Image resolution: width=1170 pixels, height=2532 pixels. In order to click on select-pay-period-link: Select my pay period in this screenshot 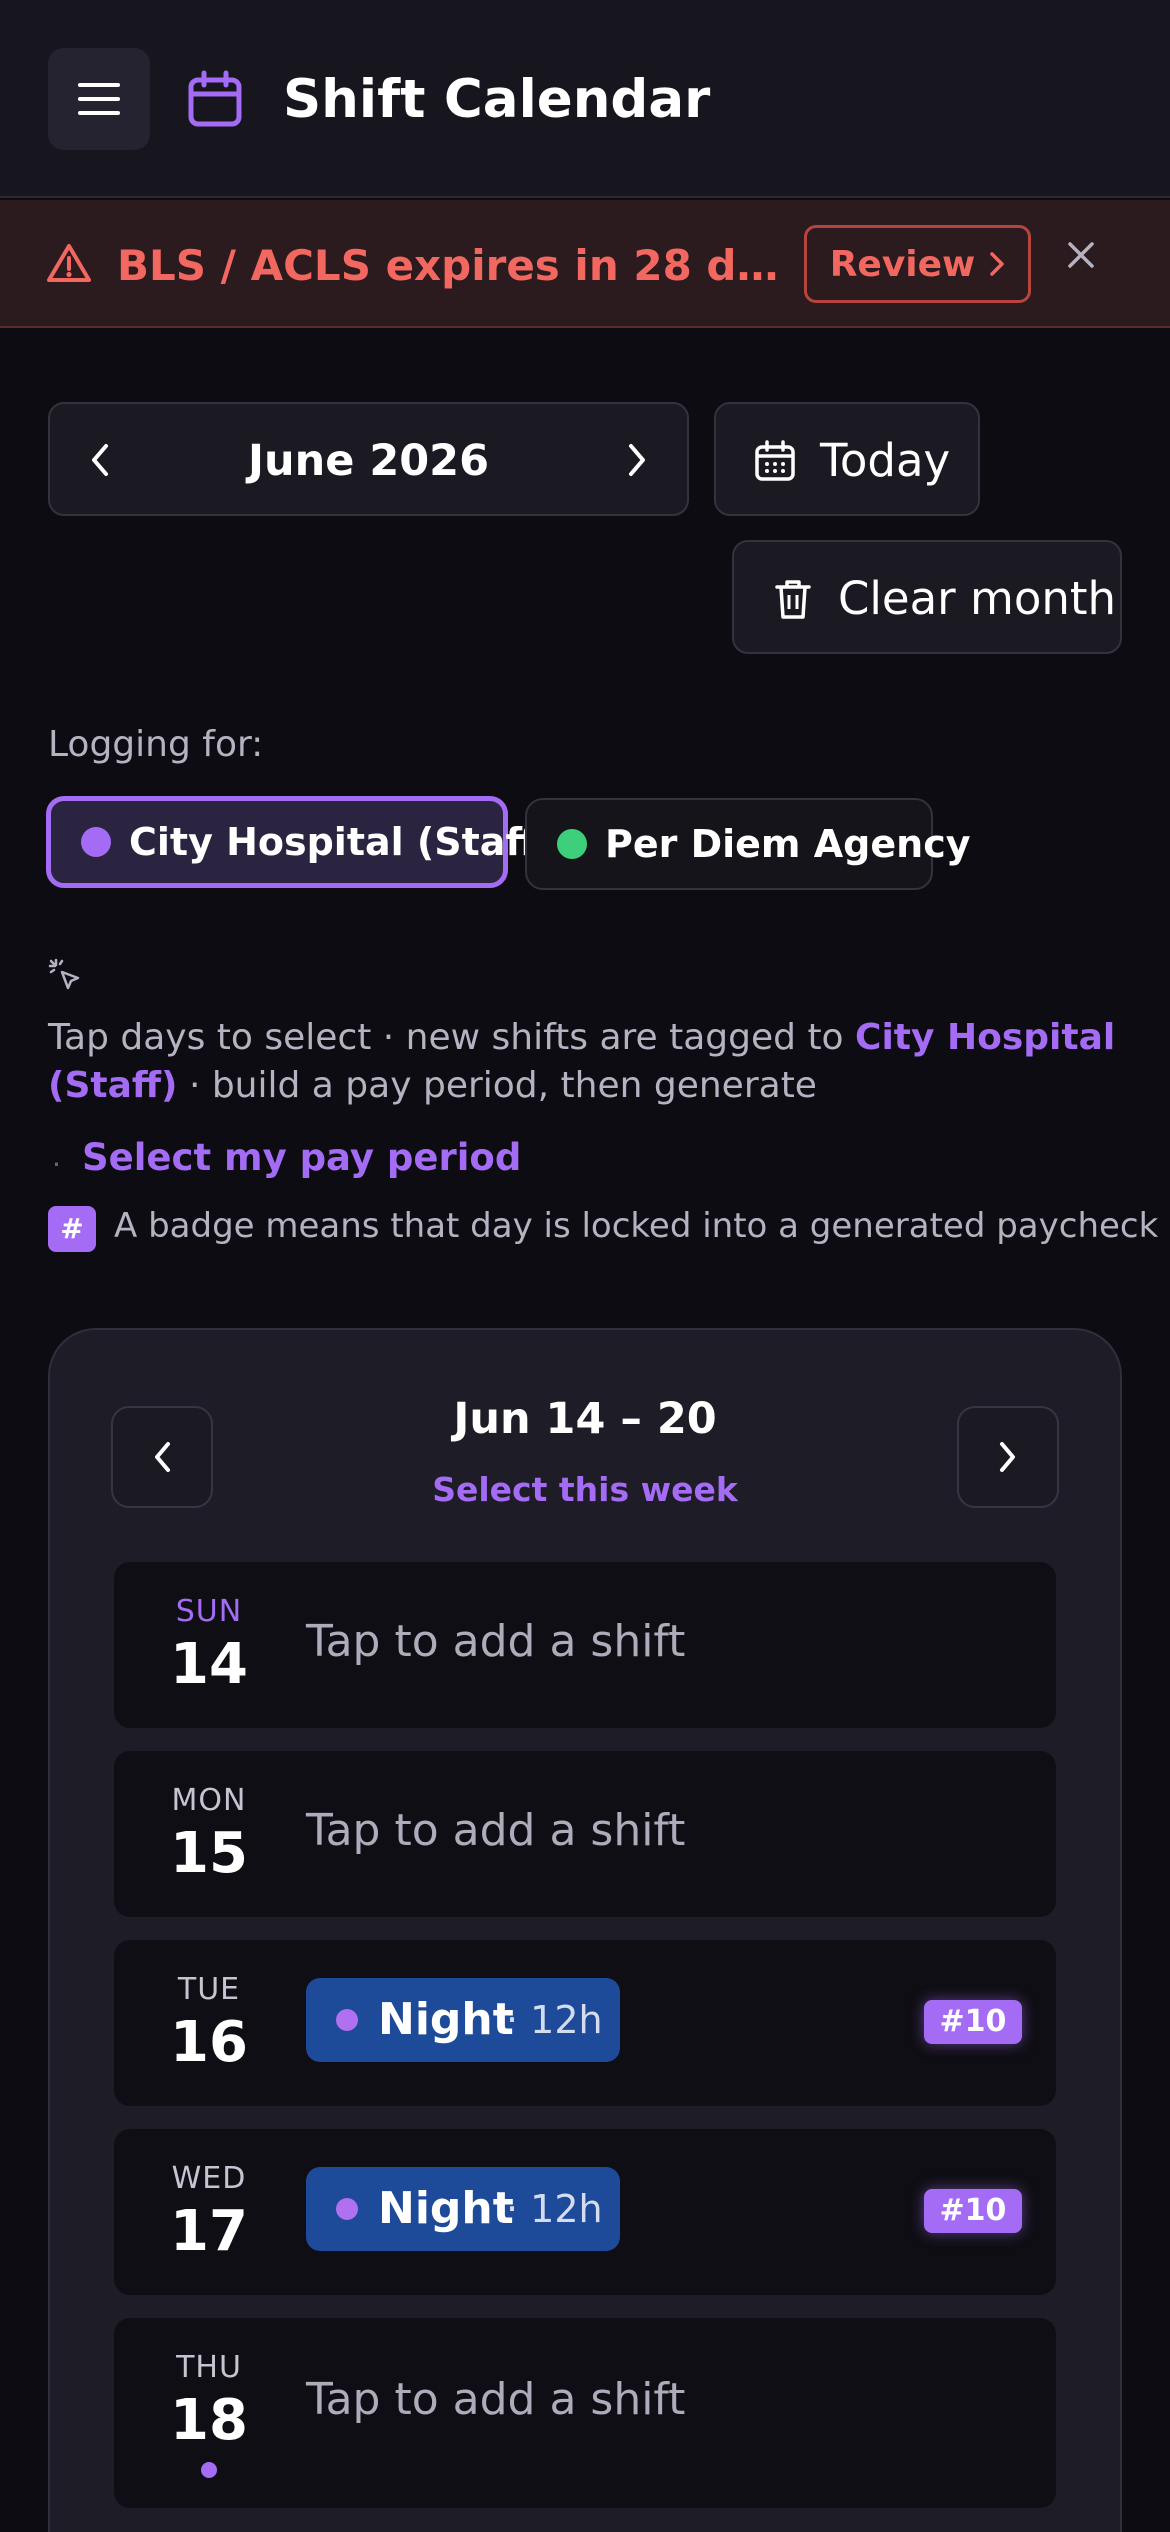, I will do `click(301, 1157)`.